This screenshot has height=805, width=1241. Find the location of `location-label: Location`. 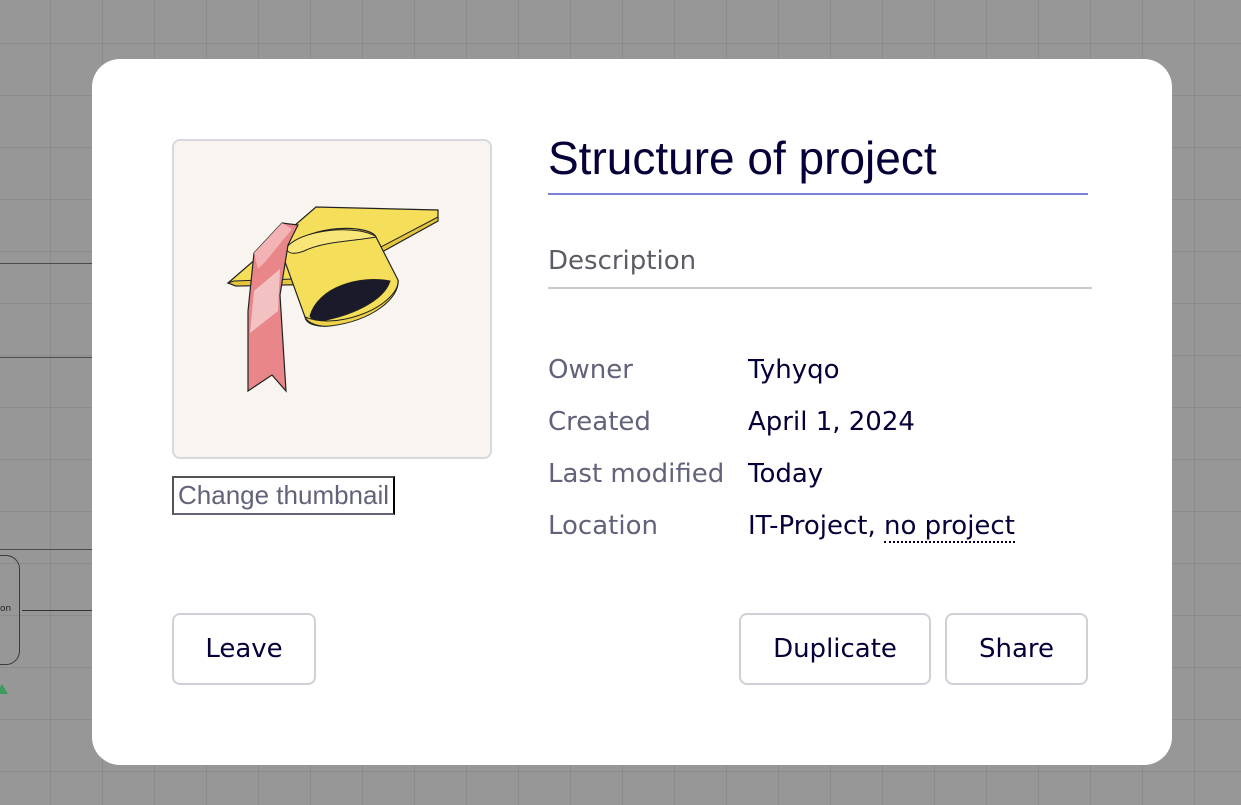

location-label: Location is located at coordinates (603, 526).